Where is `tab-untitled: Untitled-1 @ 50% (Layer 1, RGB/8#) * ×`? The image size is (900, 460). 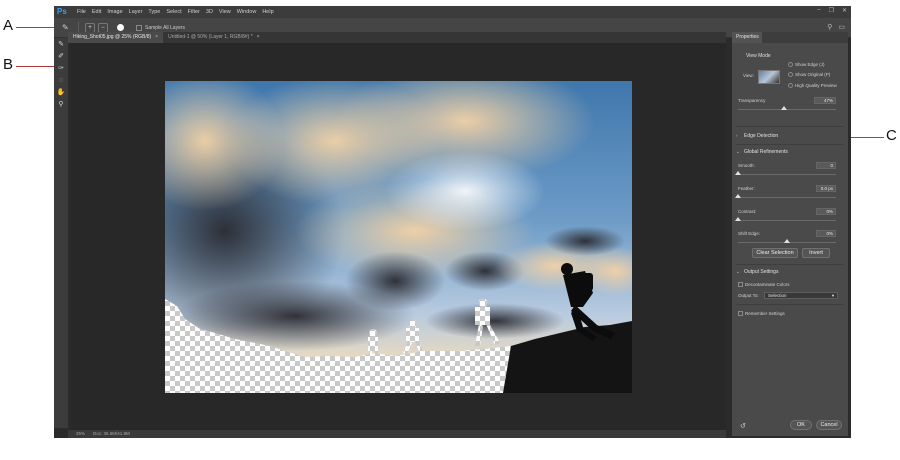
tab-untitled: Untitled-1 @ 50% (Layer 1, RGB/8#) * × is located at coordinates (213, 37).